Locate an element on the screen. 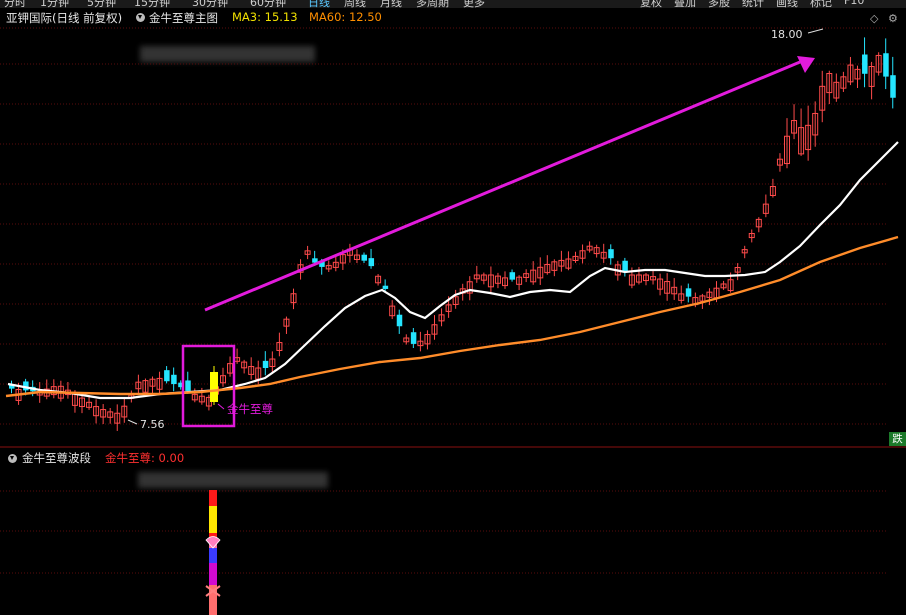 Image resolution: width=906 pixels, height=615 pixels. heart-icon is located at coordinates (213, 542).